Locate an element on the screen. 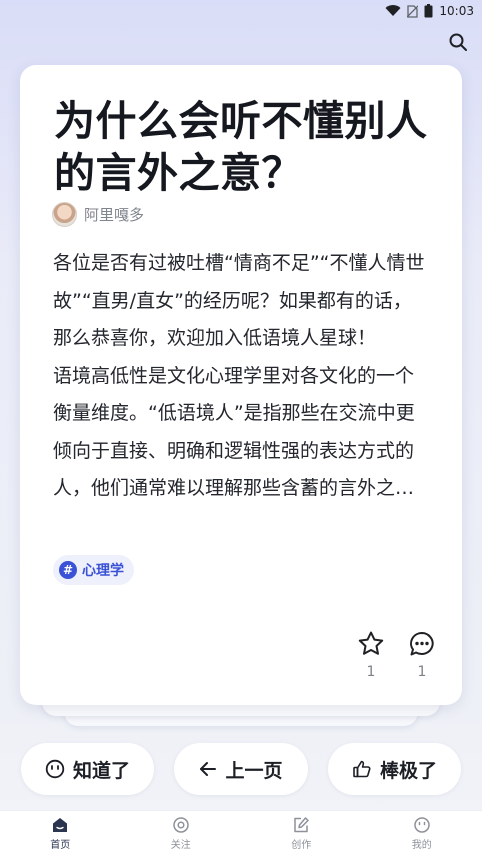  search-icon is located at coordinates (458, 42).